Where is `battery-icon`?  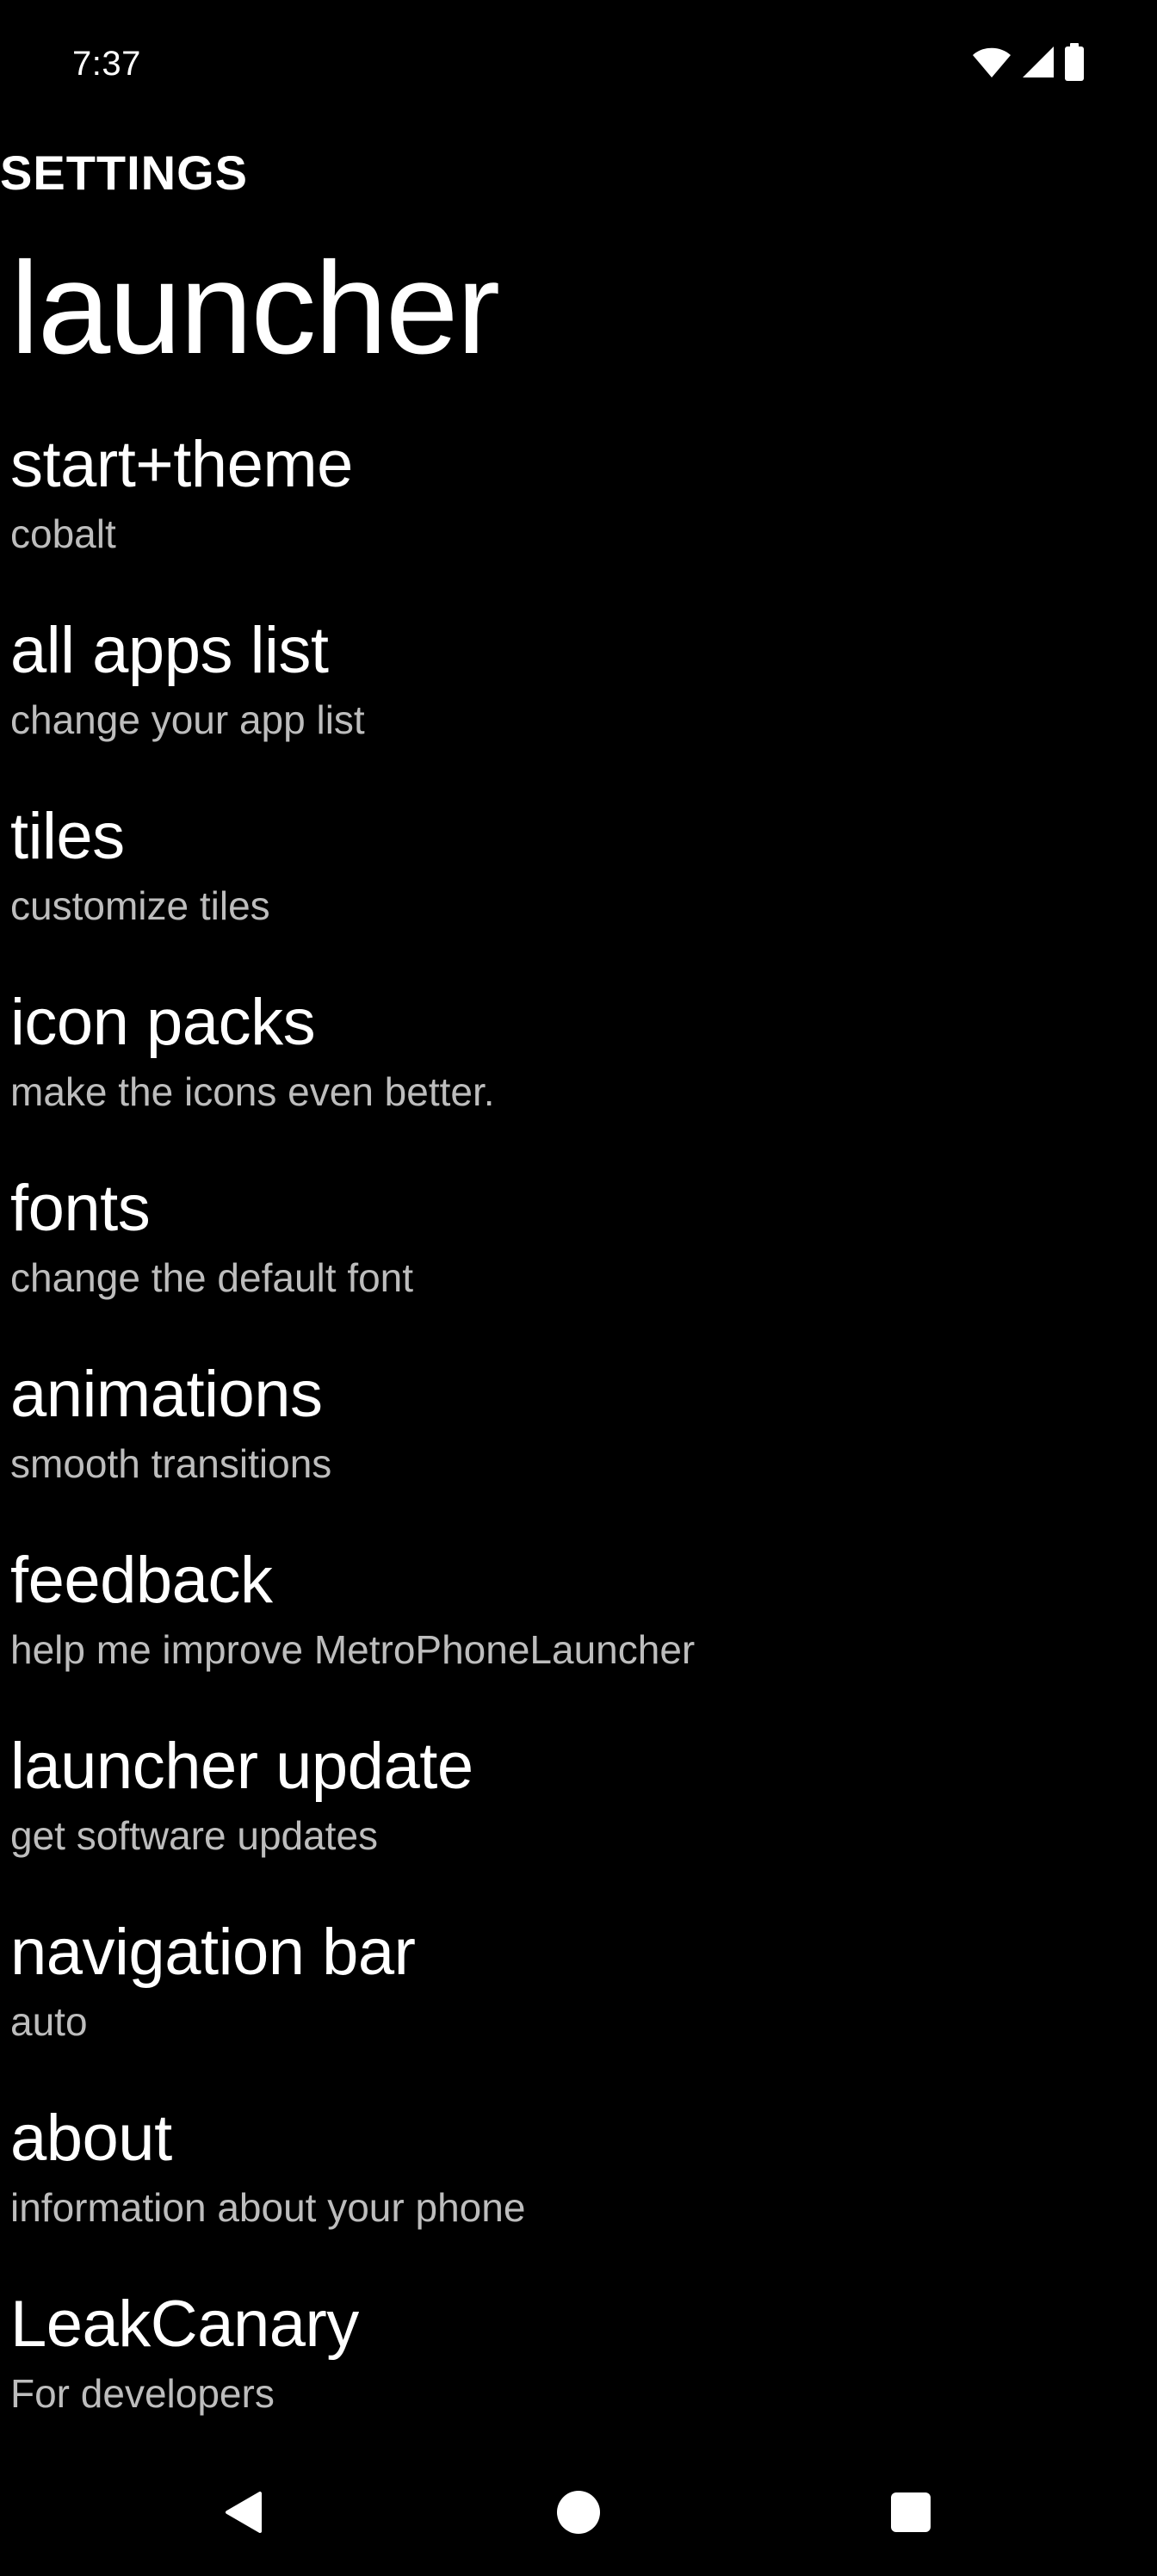
battery-icon is located at coordinates (1075, 62).